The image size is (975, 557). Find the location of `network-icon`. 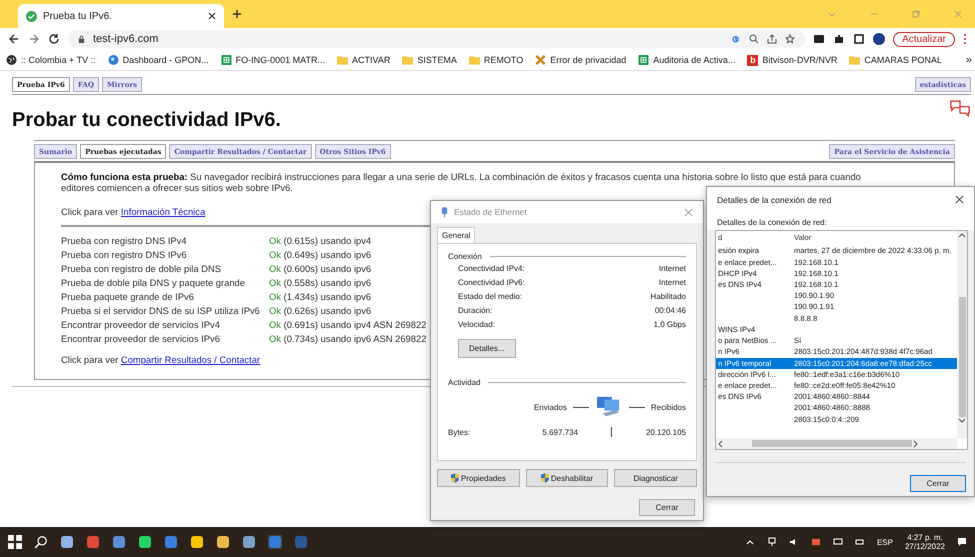

network-icon is located at coordinates (771, 542).